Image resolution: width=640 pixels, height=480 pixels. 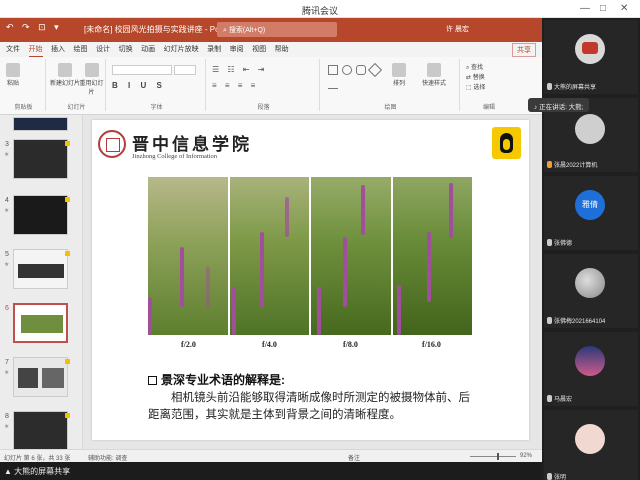 I want to click on avatar: 雅倩, so click(x=590, y=205).